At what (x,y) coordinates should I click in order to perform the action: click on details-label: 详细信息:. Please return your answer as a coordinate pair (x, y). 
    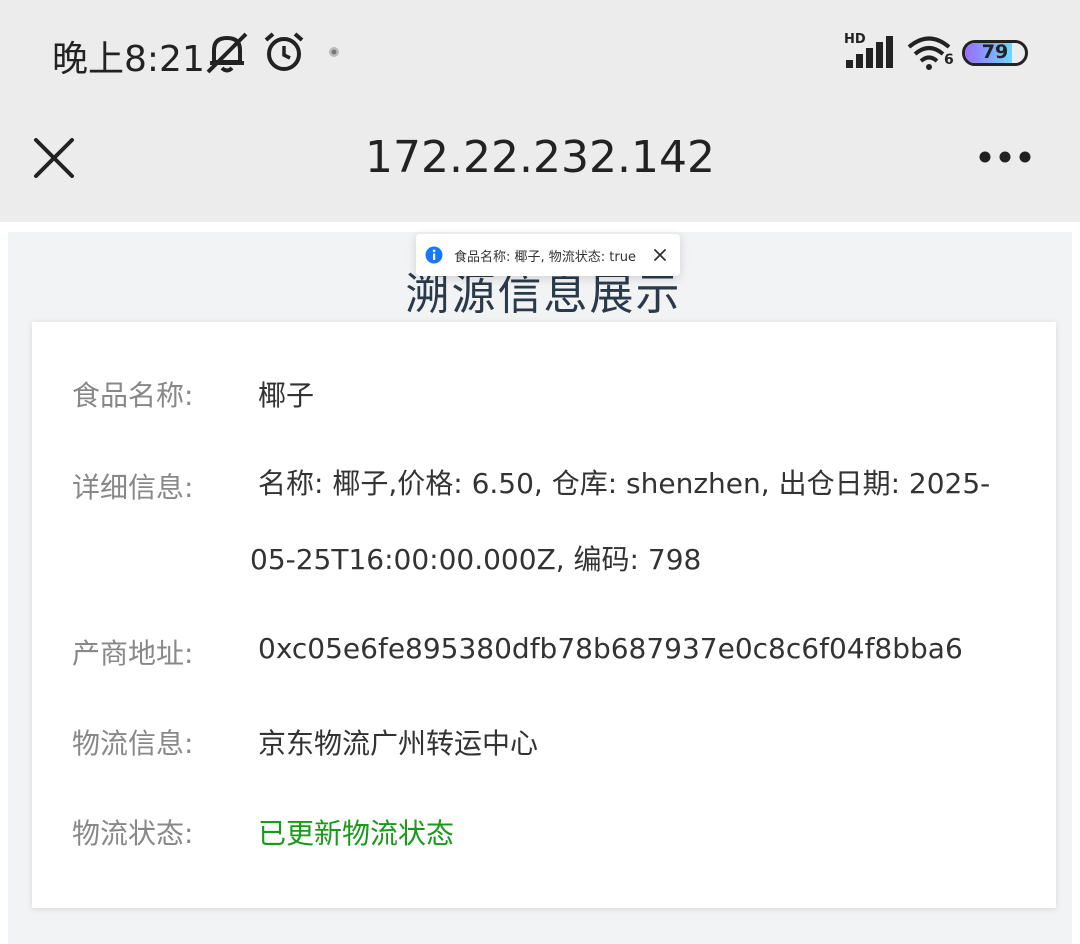
    Looking at the image, I should click on (133, 487).